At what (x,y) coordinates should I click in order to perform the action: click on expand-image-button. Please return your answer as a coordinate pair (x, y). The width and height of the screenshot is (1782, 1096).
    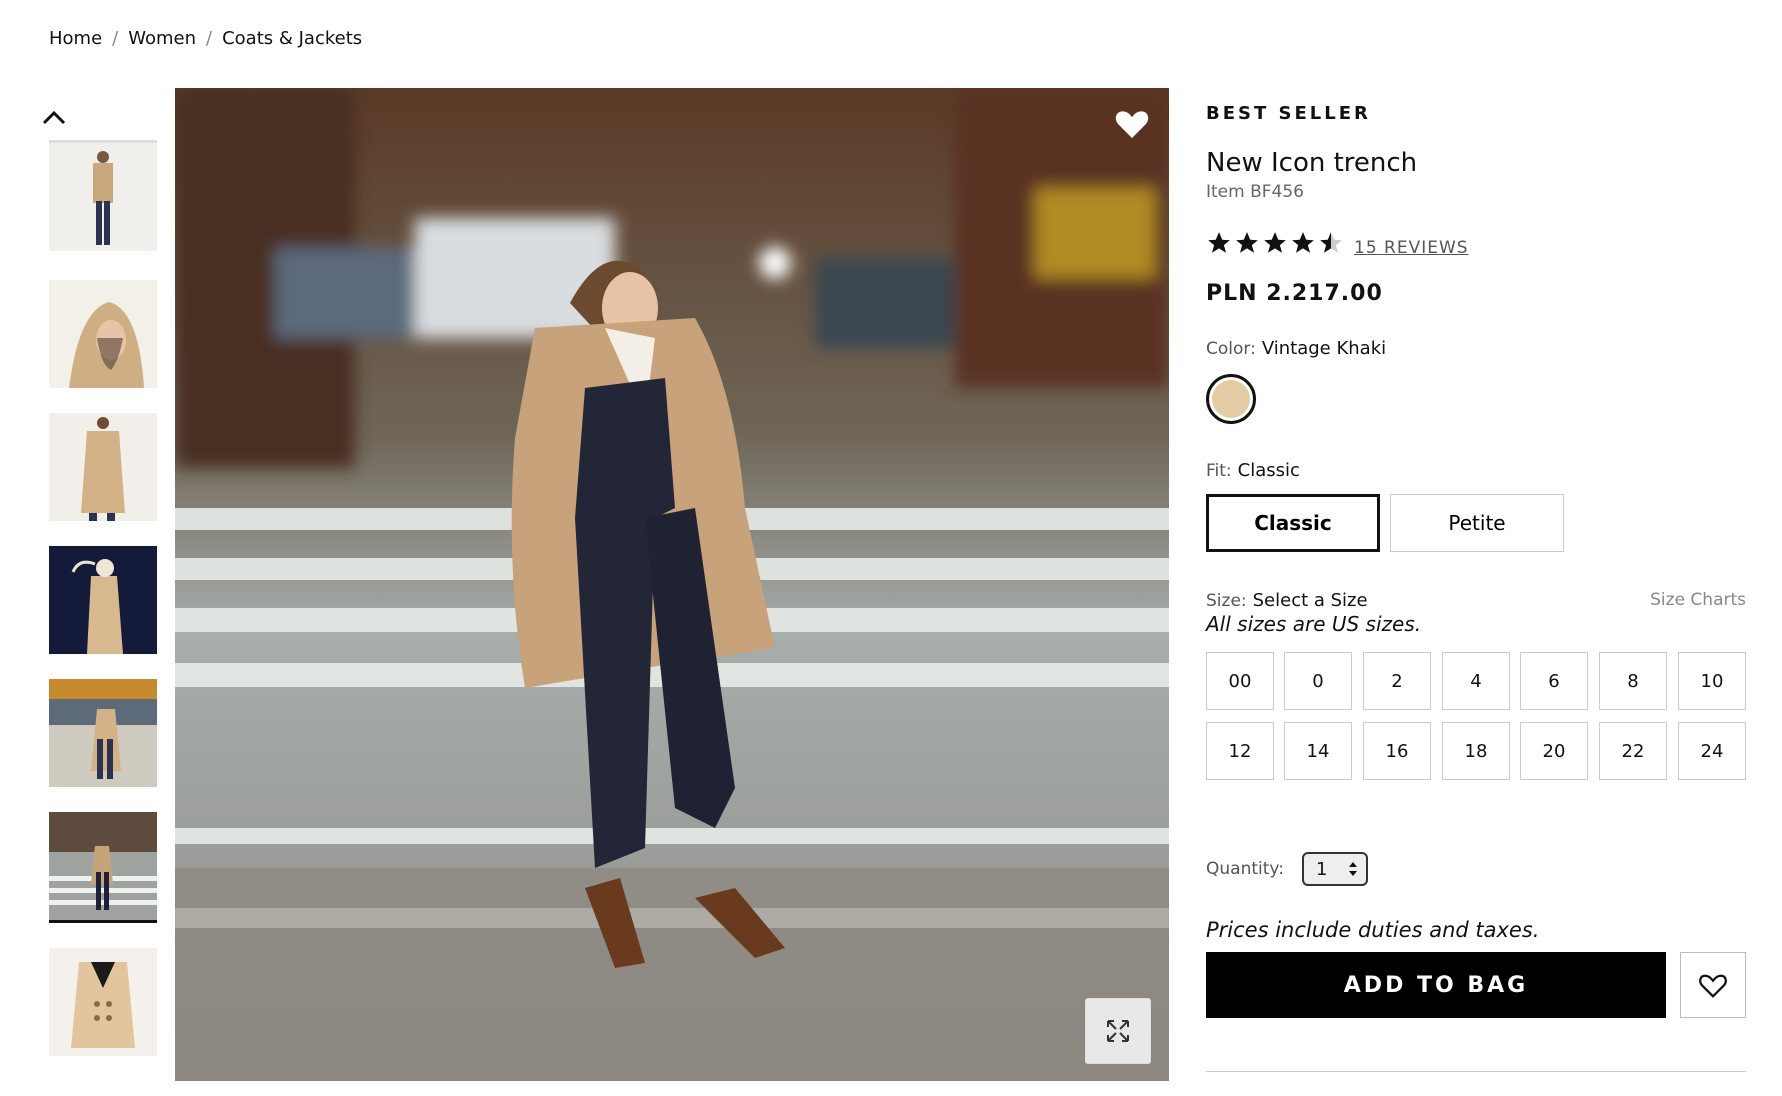
    Looking at the image, I should click on (1118, 1031).